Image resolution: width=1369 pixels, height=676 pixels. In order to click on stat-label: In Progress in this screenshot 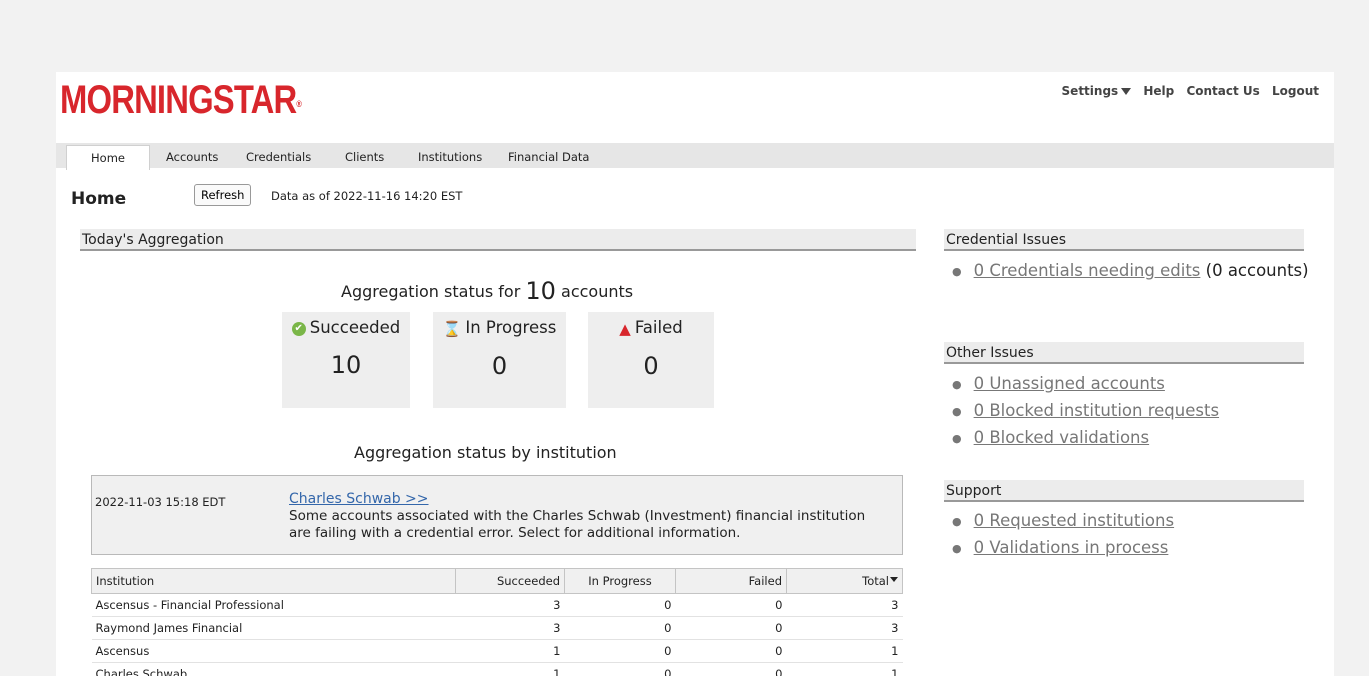, I will do `click(511, 327)`.